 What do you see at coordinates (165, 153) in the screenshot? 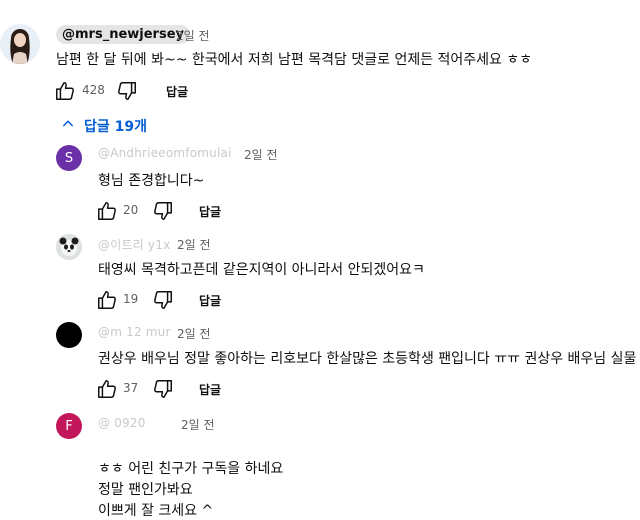
I see `reply-author-handle: @Andhrieeomfomulai` at bounding box center [165, 153].